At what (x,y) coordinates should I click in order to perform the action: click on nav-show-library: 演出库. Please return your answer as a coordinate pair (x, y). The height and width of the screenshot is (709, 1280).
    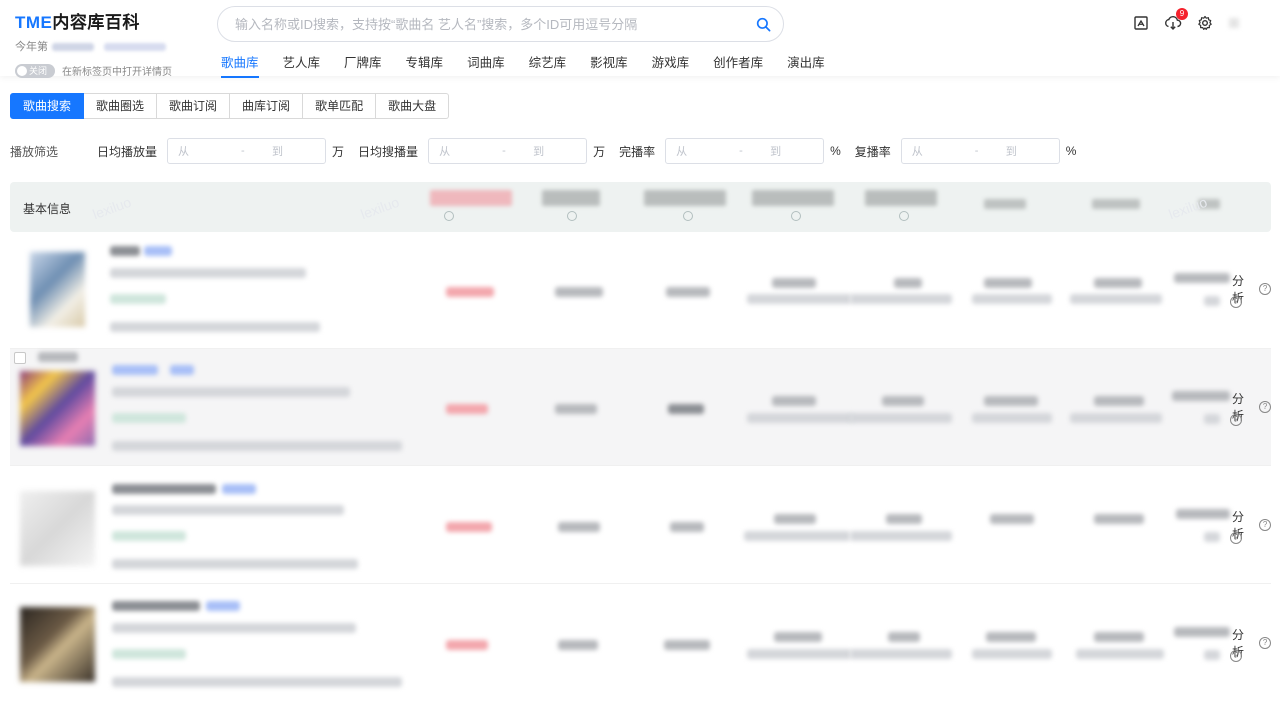
    Looking at the image, I should click on (806, 64).